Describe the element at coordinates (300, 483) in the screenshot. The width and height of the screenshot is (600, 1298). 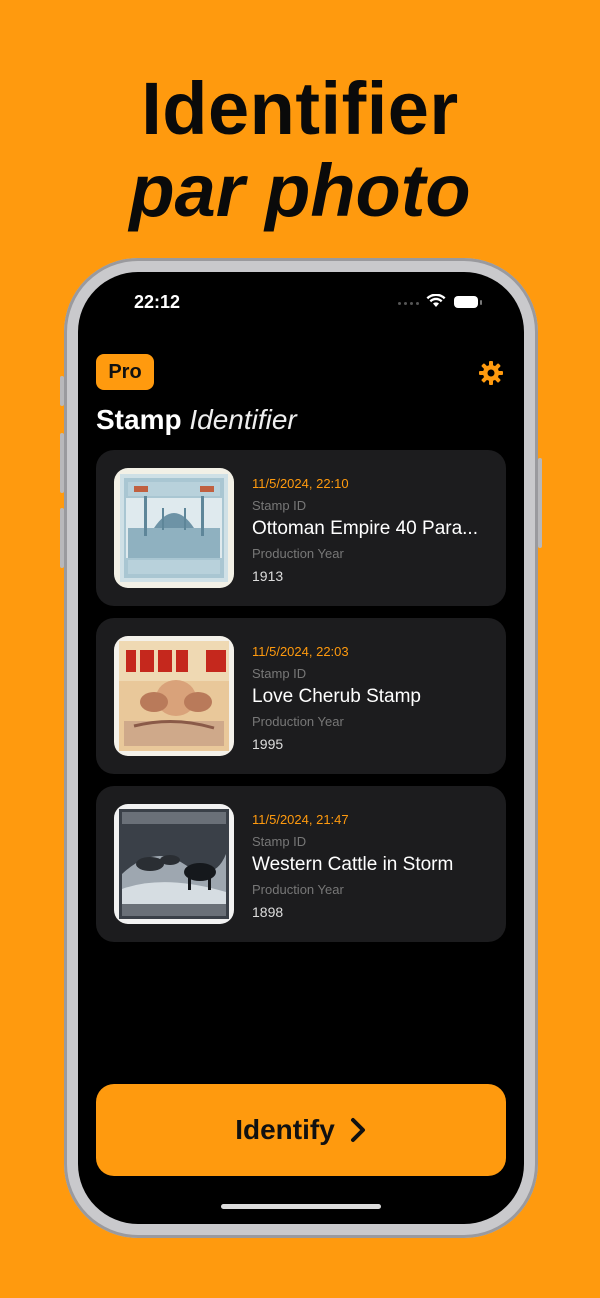
I see `scan-date: 11/5/2024, 22:10` at that location.